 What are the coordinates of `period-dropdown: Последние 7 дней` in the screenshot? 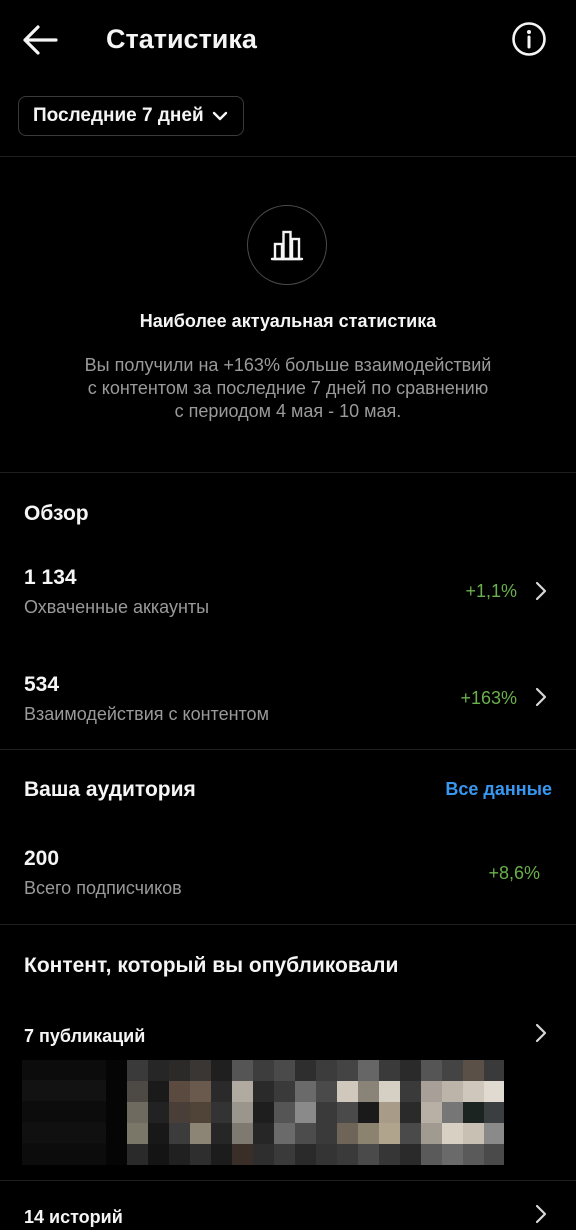 It's located at (131, 116).